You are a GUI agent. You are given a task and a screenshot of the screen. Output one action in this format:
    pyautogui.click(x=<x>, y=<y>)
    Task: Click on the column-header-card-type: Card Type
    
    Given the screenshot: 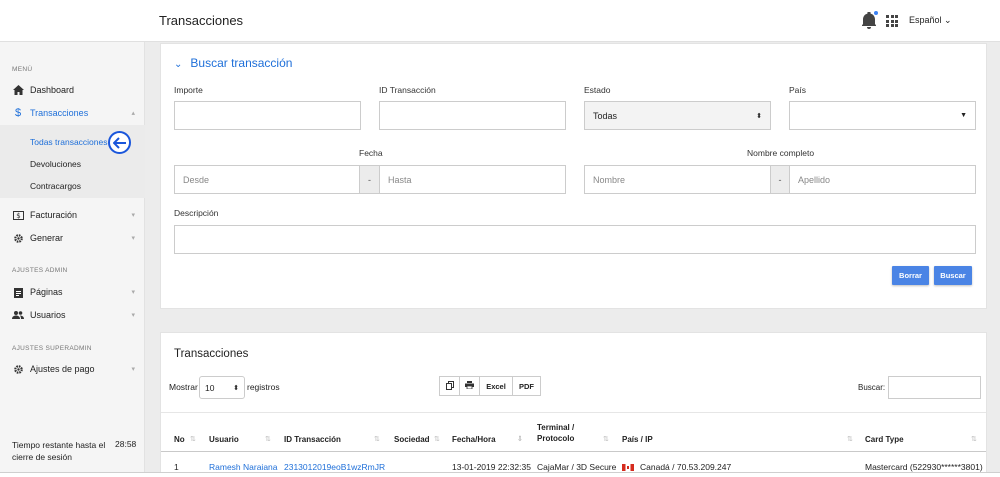 What is the action you would take?
    pyautogui.click(x=884, y=439)
    